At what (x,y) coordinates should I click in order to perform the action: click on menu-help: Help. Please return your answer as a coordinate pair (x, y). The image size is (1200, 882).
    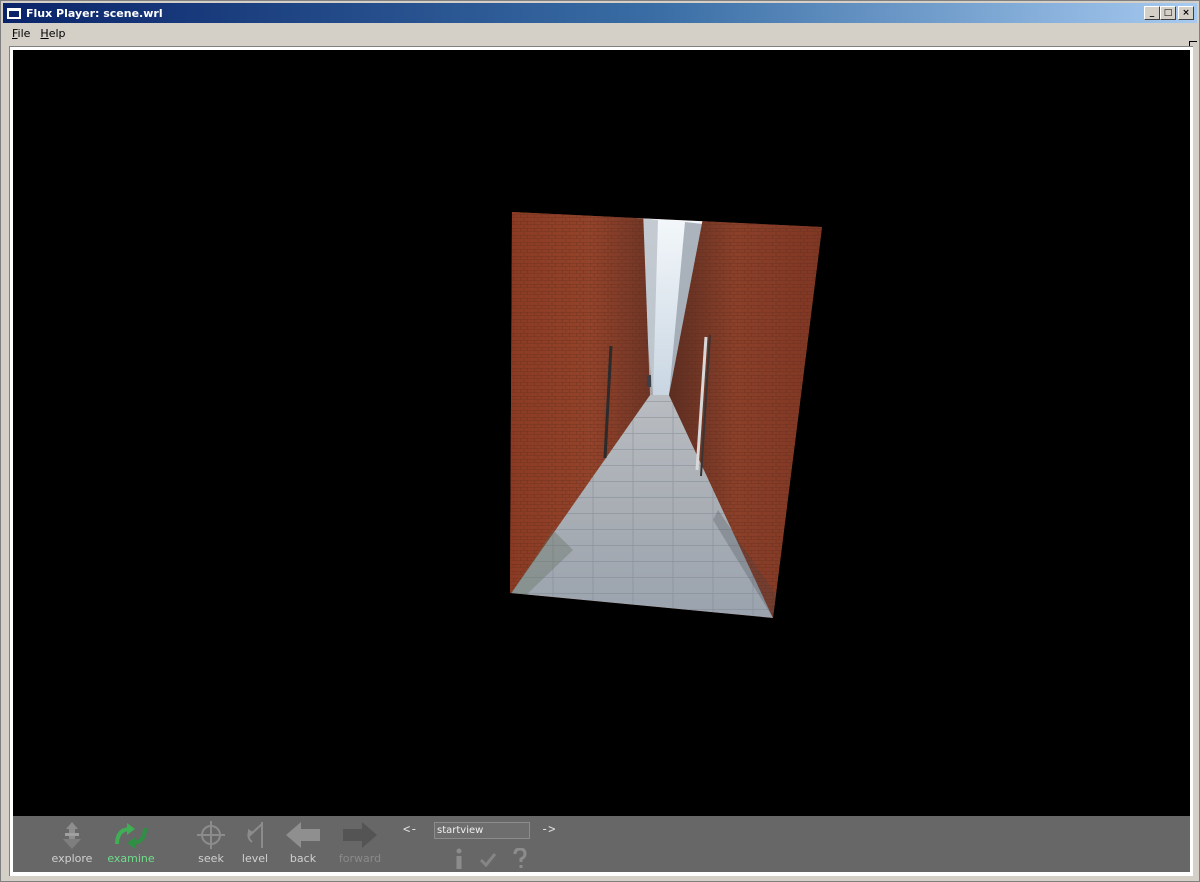
    Looking at the image, I should click on (52, 33).